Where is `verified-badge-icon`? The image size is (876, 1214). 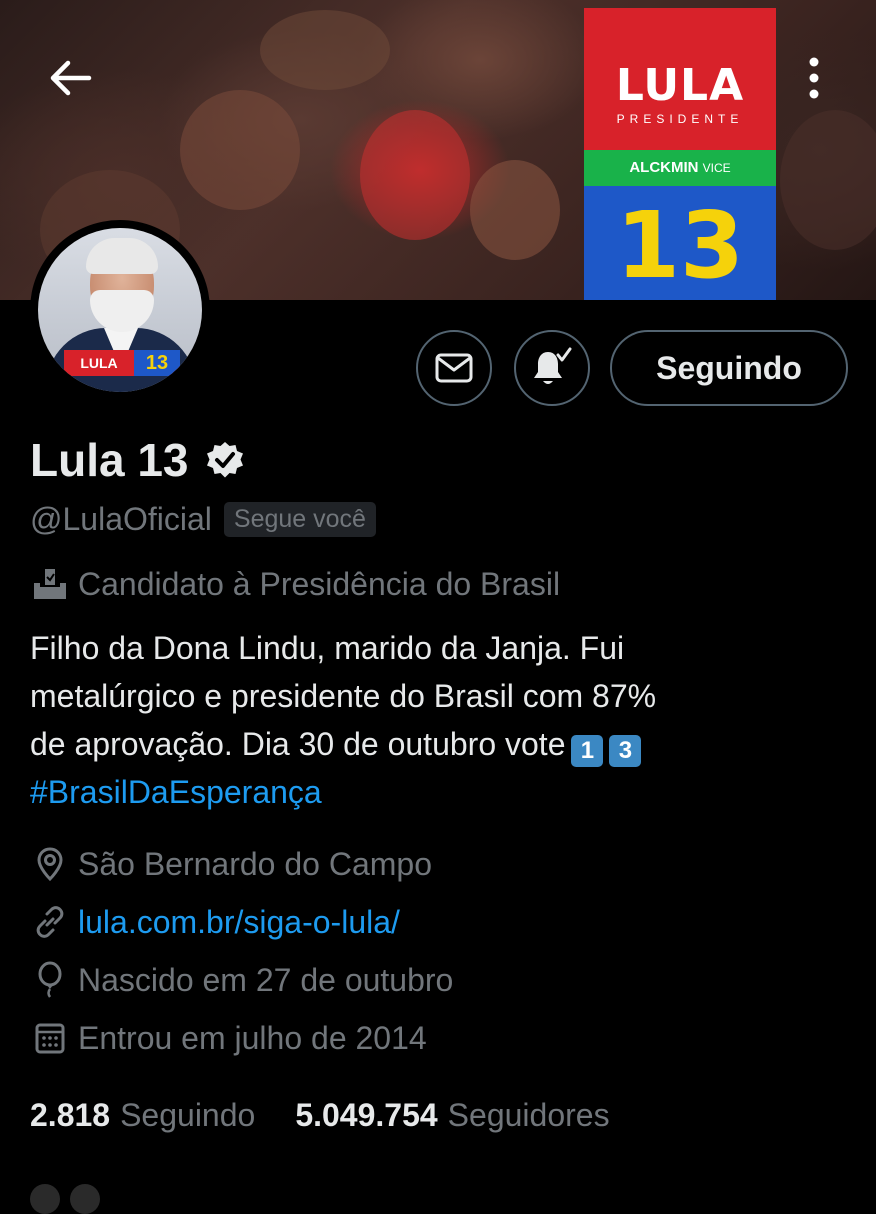
verified-badge-icon is located at coordinates (225, 460).